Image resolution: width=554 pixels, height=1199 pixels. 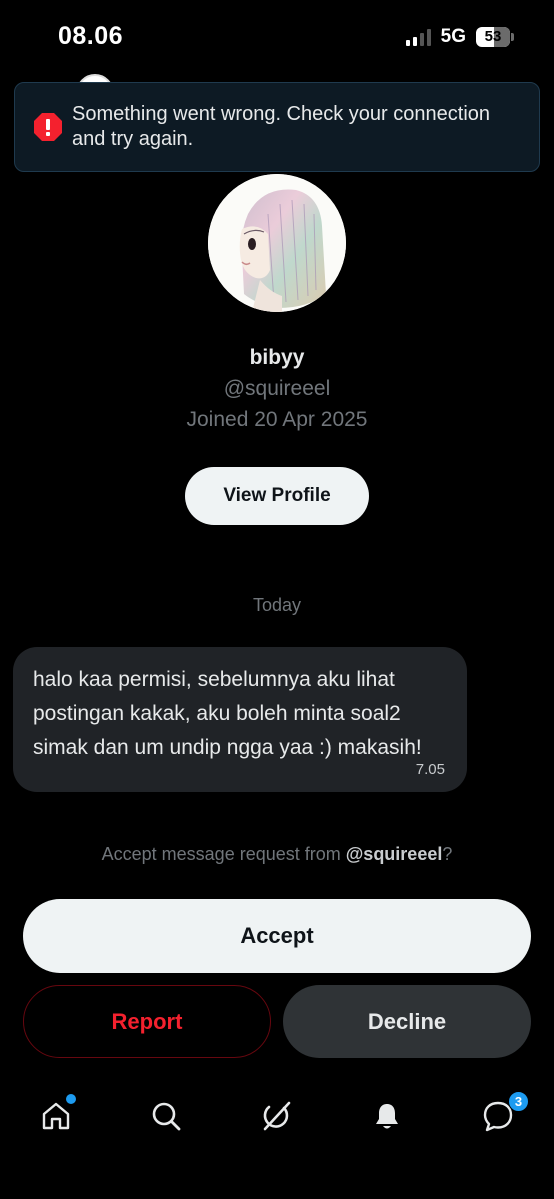 I want to click on request-prompt-suffix: ?, so click(x=447, y=854).